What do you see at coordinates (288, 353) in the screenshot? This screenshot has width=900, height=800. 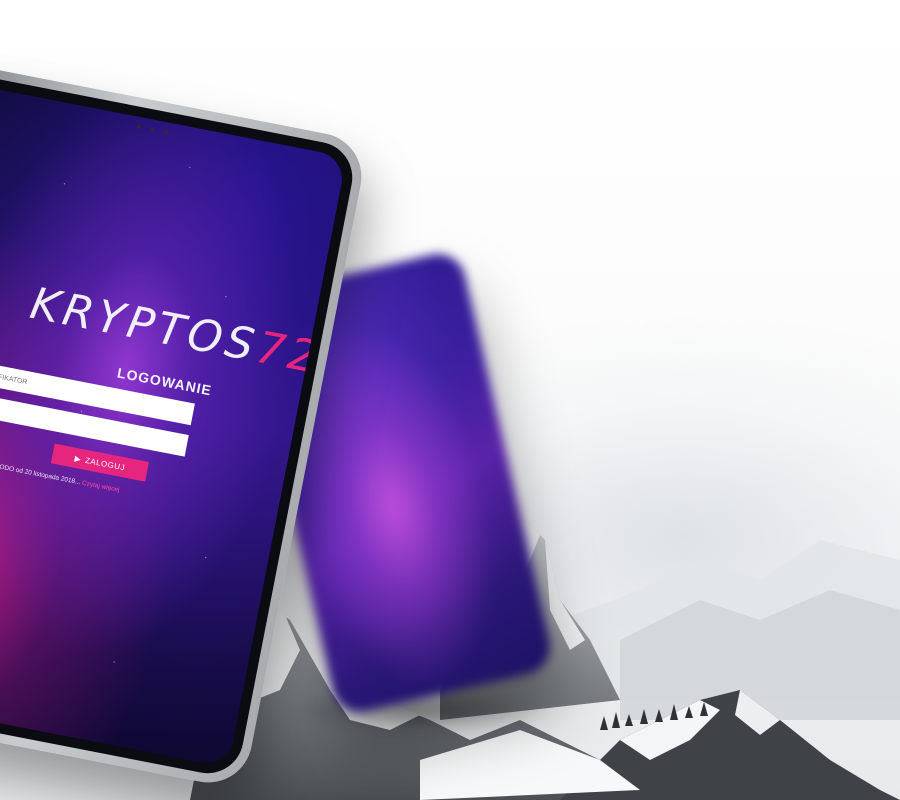 I see `logo-accent: 72` at bounding box center [288, 353].